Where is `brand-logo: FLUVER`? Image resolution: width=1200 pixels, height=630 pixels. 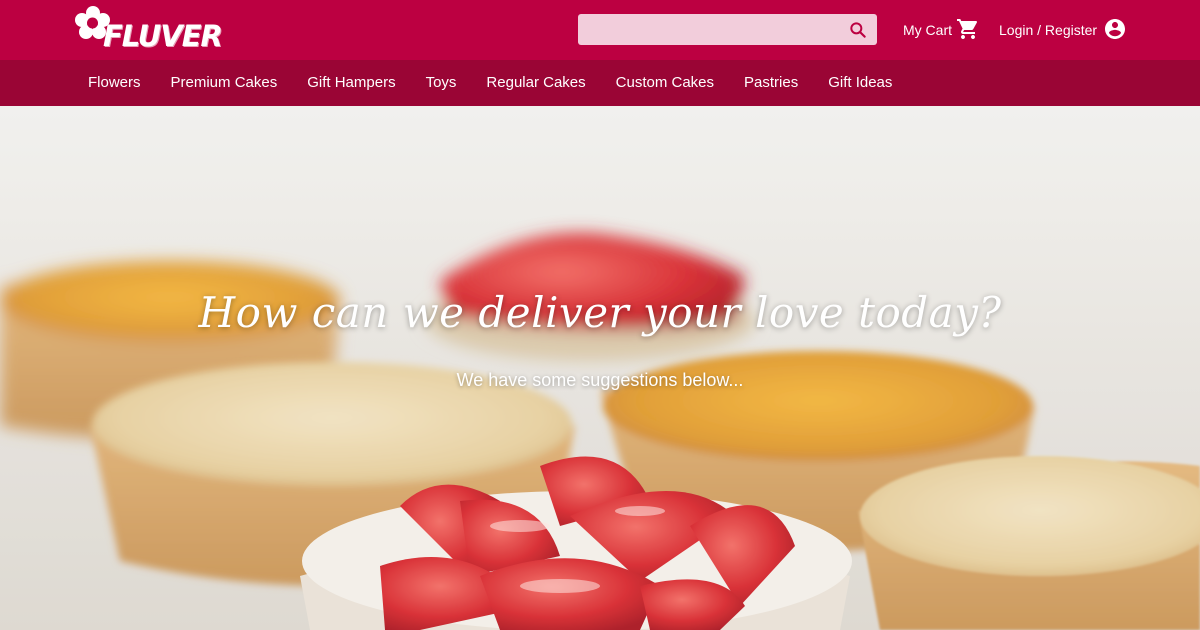
brand-logo: FLUVER is located at coordinates (153, 30).